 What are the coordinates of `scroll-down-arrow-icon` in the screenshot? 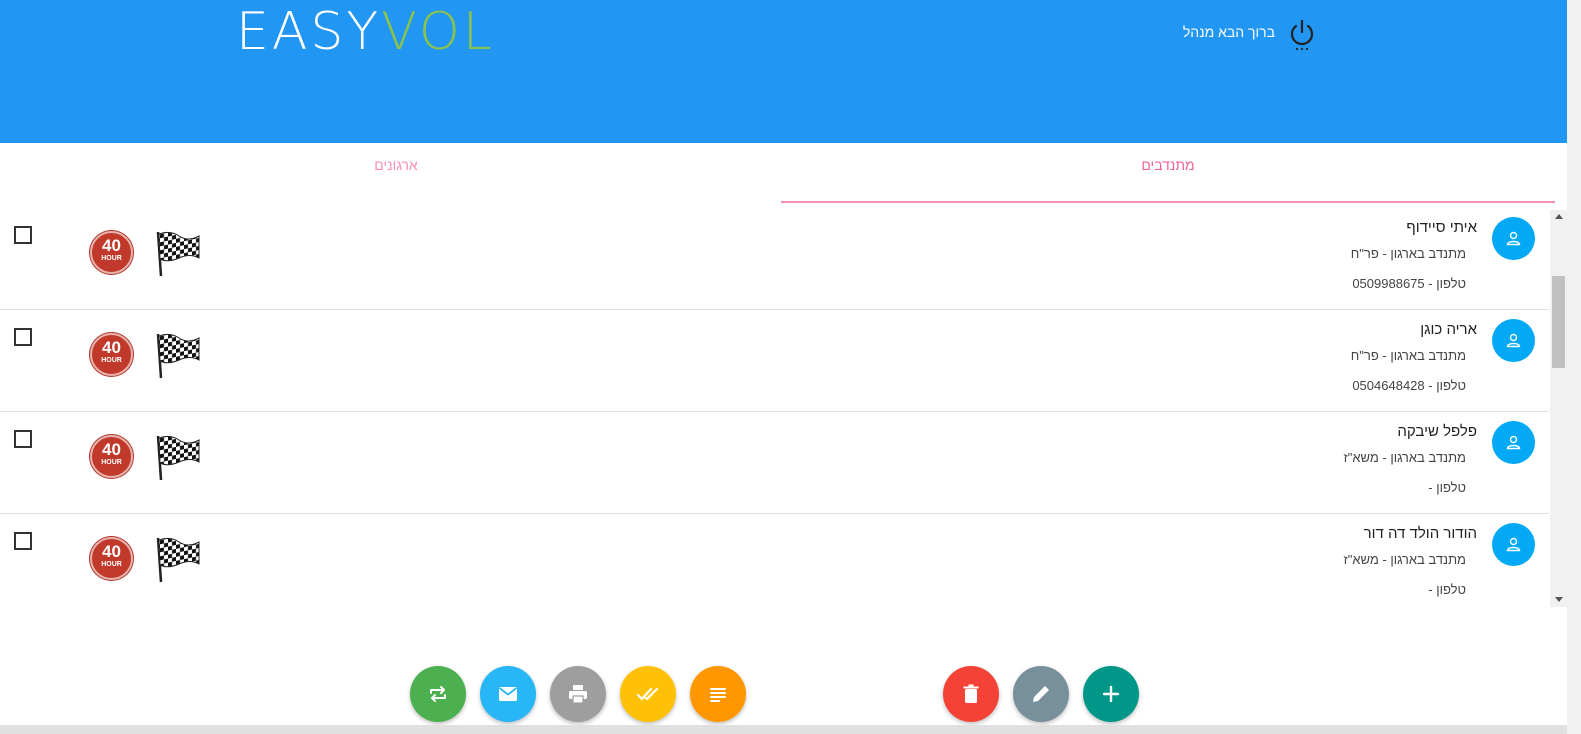 It's located at (1559, 599).